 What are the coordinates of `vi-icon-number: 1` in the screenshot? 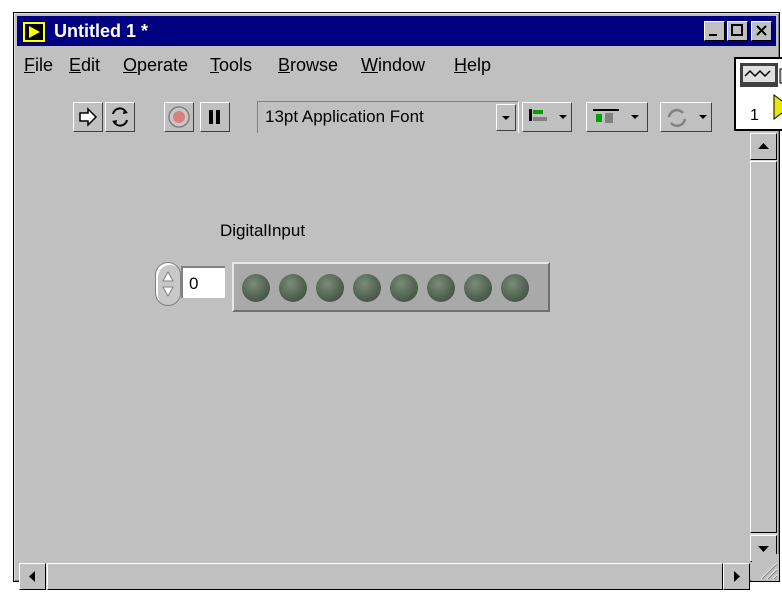 It's located at (754, 115).